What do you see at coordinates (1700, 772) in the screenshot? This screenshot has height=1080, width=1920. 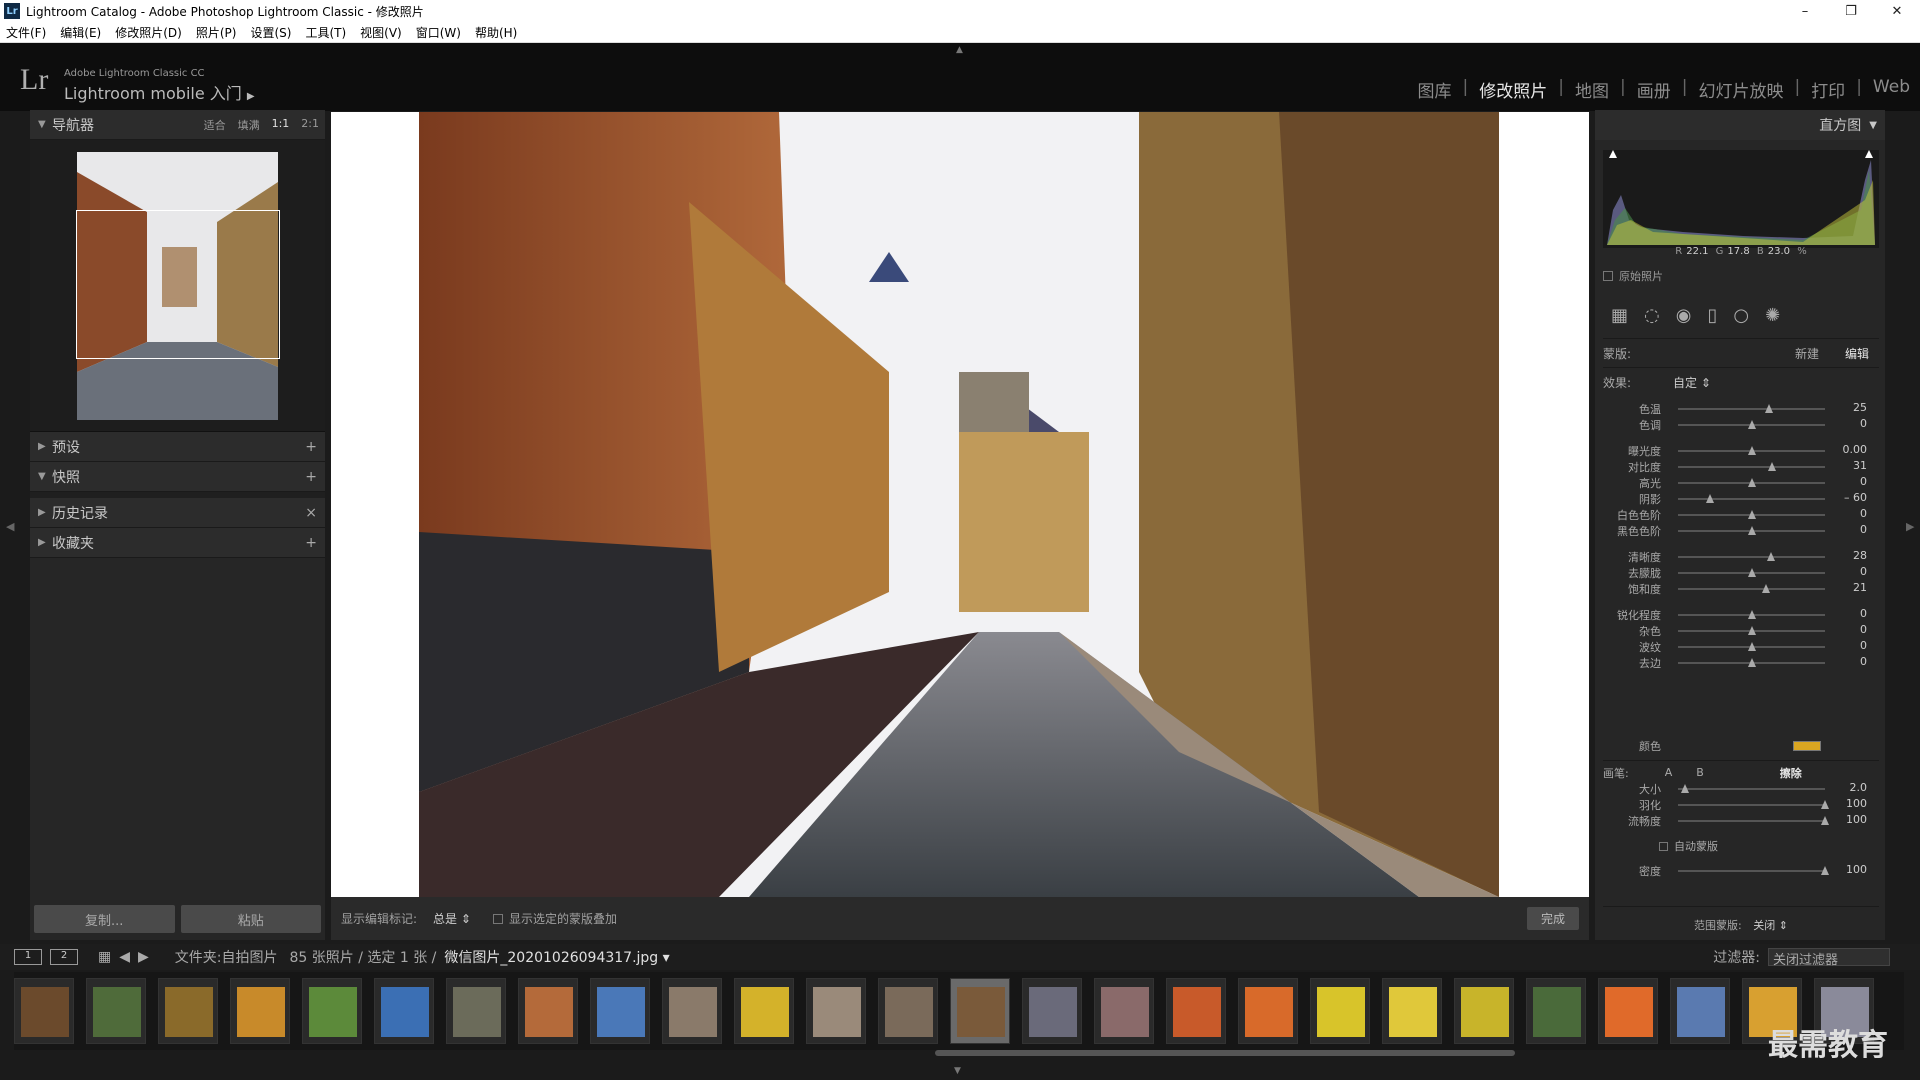 I see `brush-b-button: B` at bounding box center [1700, 772].